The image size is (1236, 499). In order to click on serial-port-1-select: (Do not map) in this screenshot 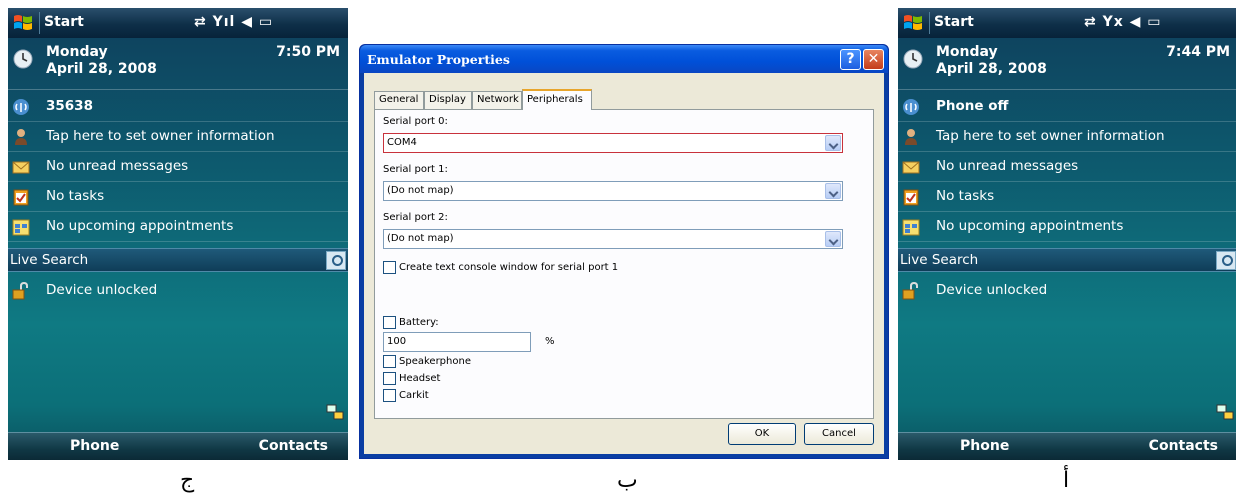, I will do `click(613, 191)`.